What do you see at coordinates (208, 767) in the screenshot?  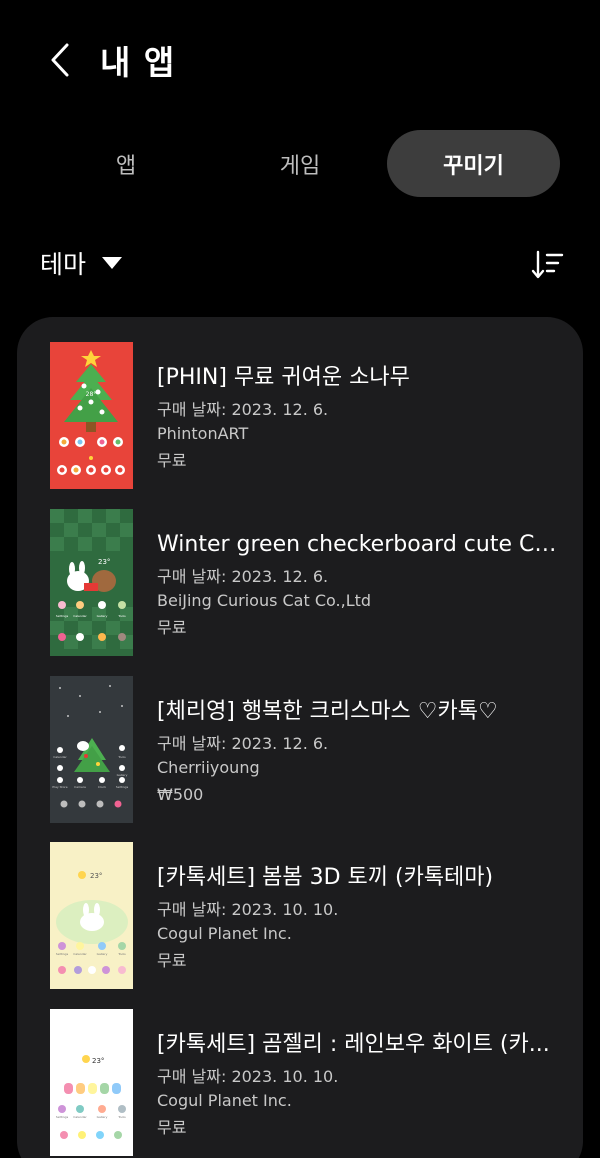 I see `item-developer: Cherriiyoung` at bounding box center [208, 767].